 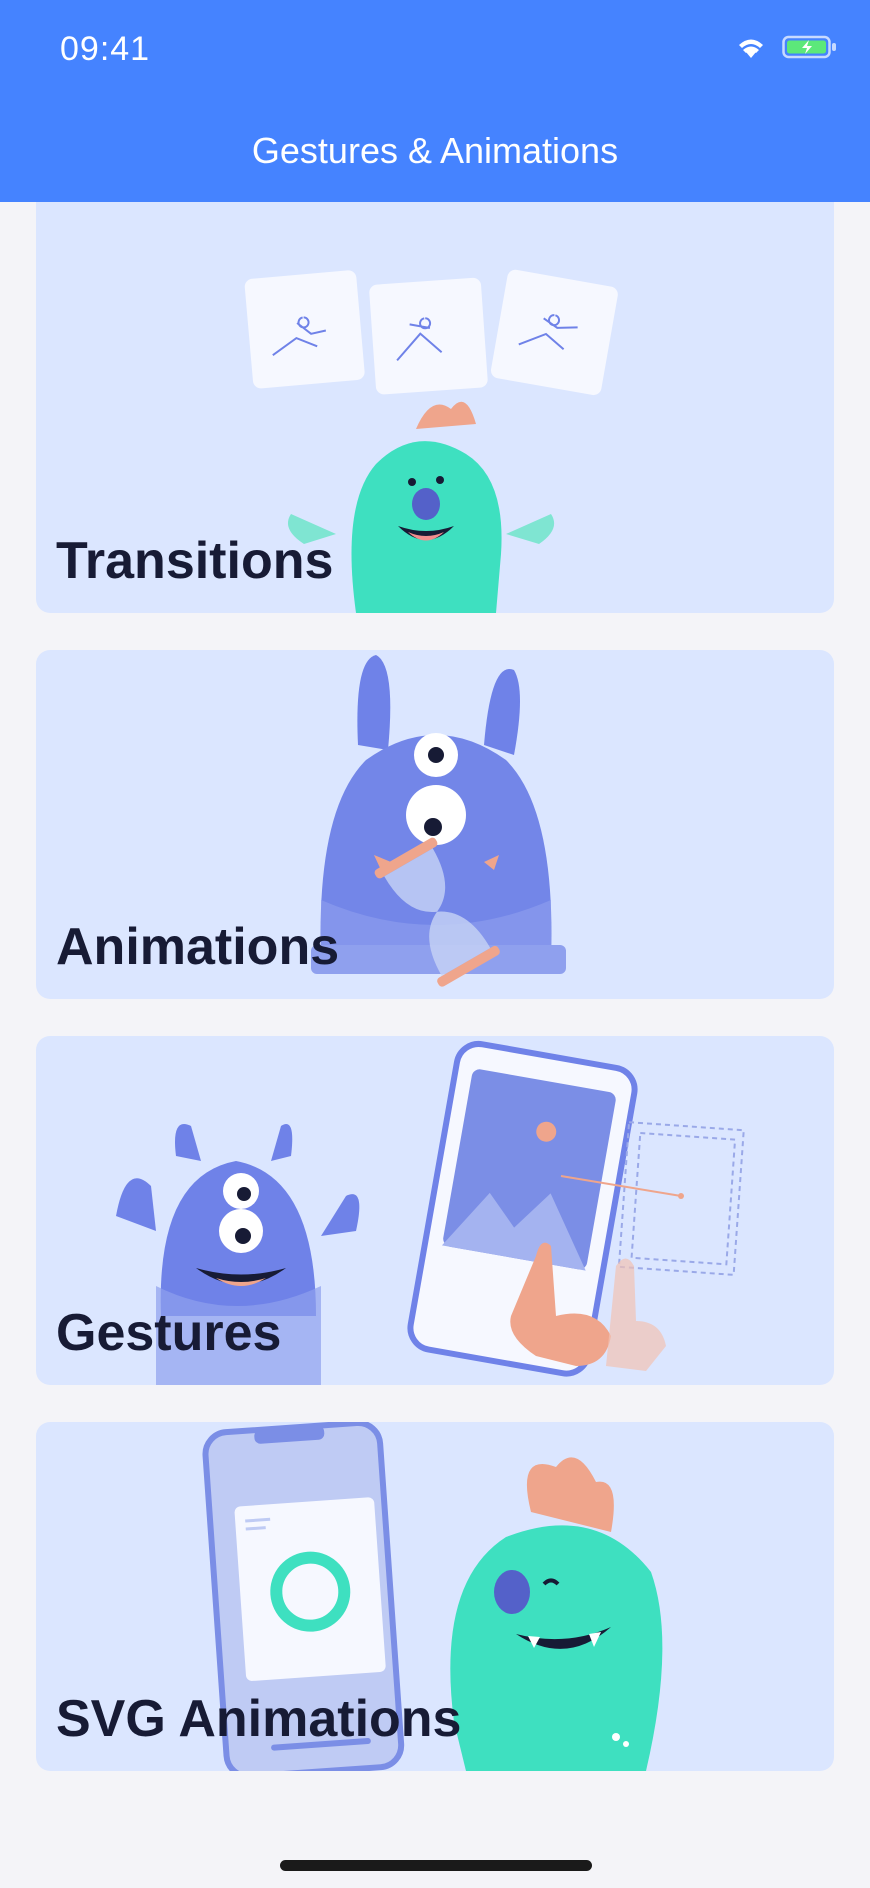 I want to click on page-title: Gestures & Animations, so click(x=435, y=150).